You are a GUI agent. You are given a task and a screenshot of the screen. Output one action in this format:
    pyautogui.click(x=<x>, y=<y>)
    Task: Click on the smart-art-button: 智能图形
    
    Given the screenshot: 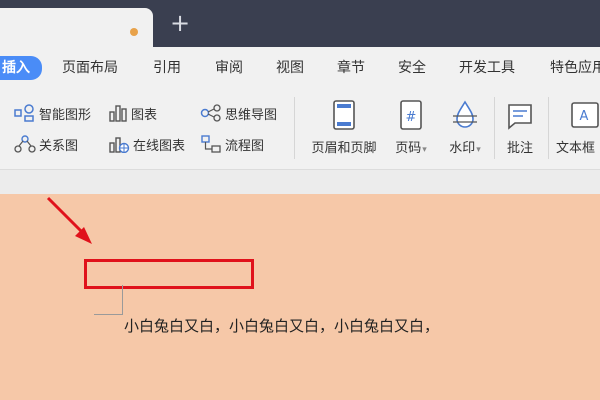 What is the action you would take?
    pyautogui.click(x=52, y=113)
    